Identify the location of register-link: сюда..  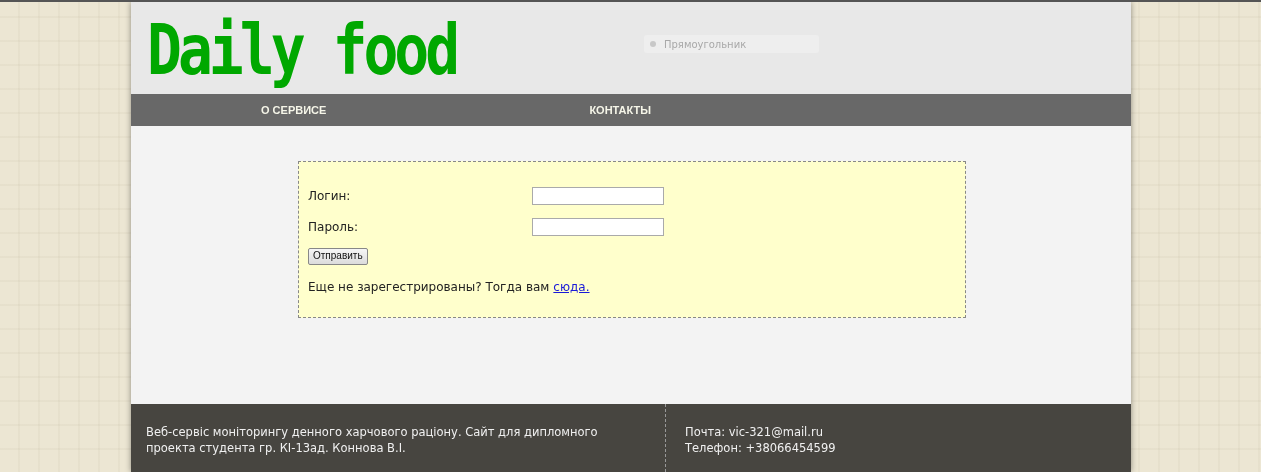
(571, 287).